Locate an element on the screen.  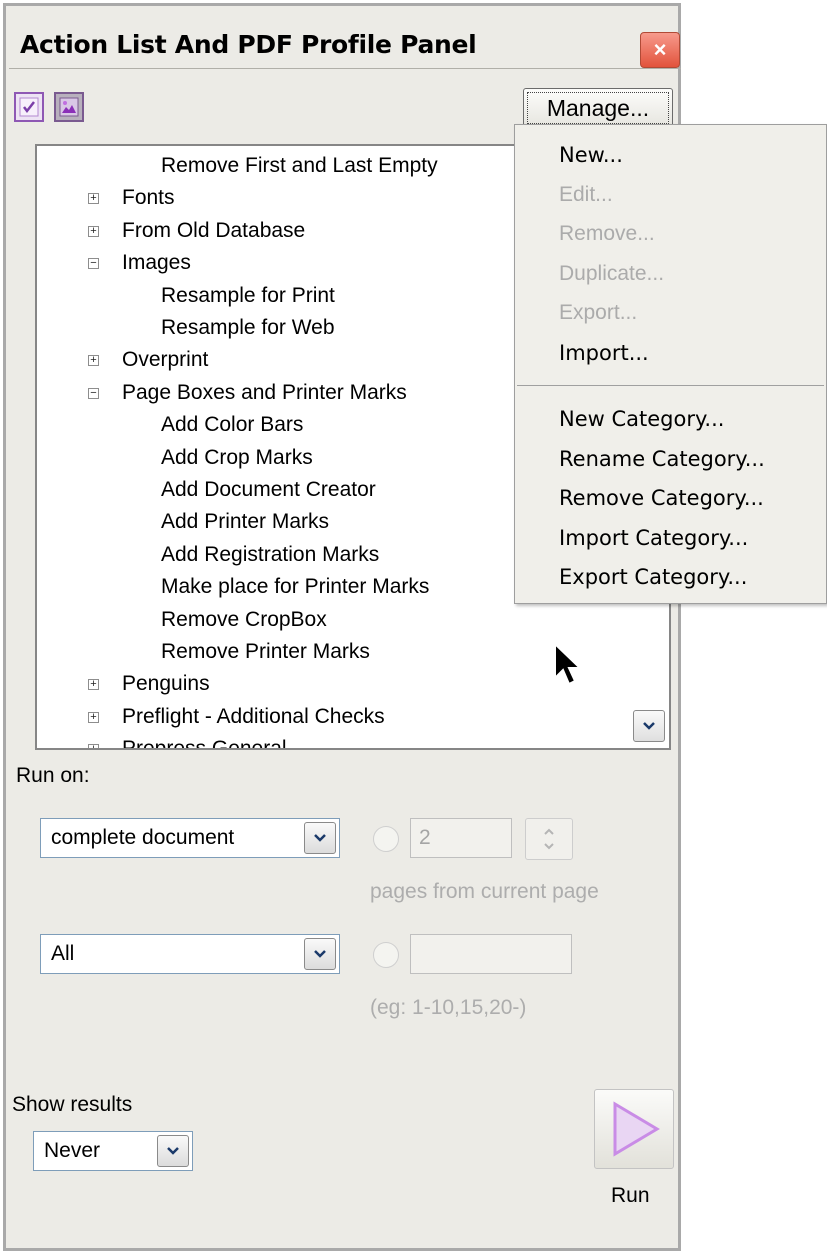
tree-item-label: Add Document Creator is located at coordinates (268, 489).